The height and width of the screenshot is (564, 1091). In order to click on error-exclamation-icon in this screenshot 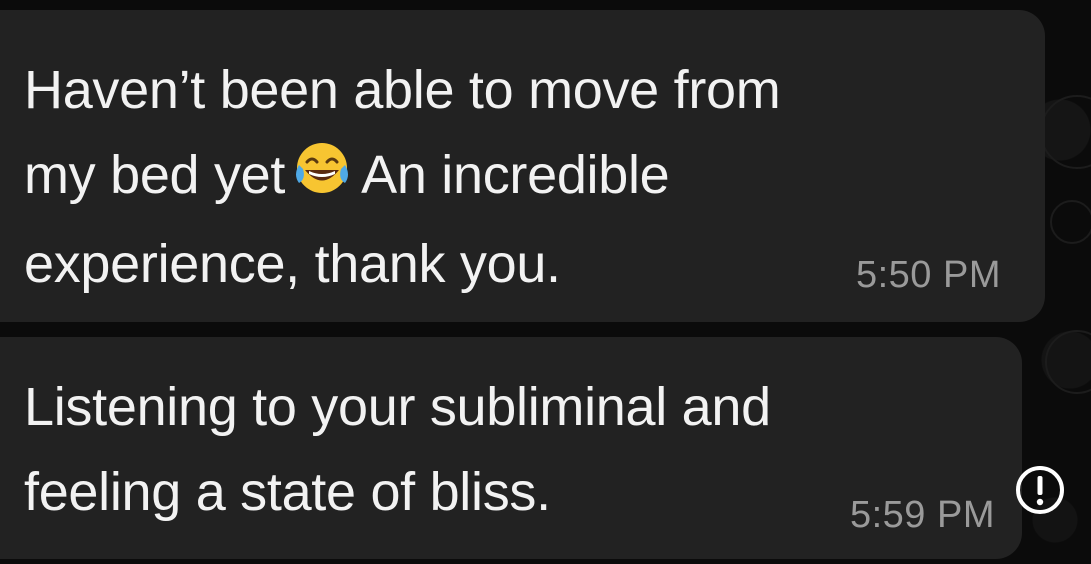, I will do `click(1040, 490)`.